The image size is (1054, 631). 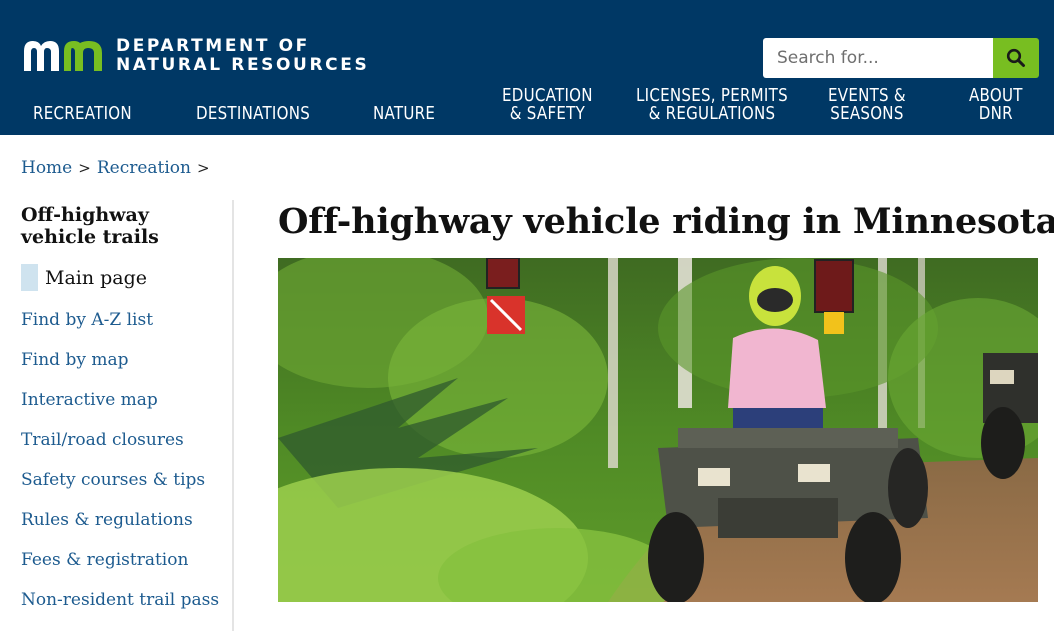 What do you see at coordinates (63, 56) in the screenshot?
I see `mn-logo-icon` at bounding box center [63, 56].